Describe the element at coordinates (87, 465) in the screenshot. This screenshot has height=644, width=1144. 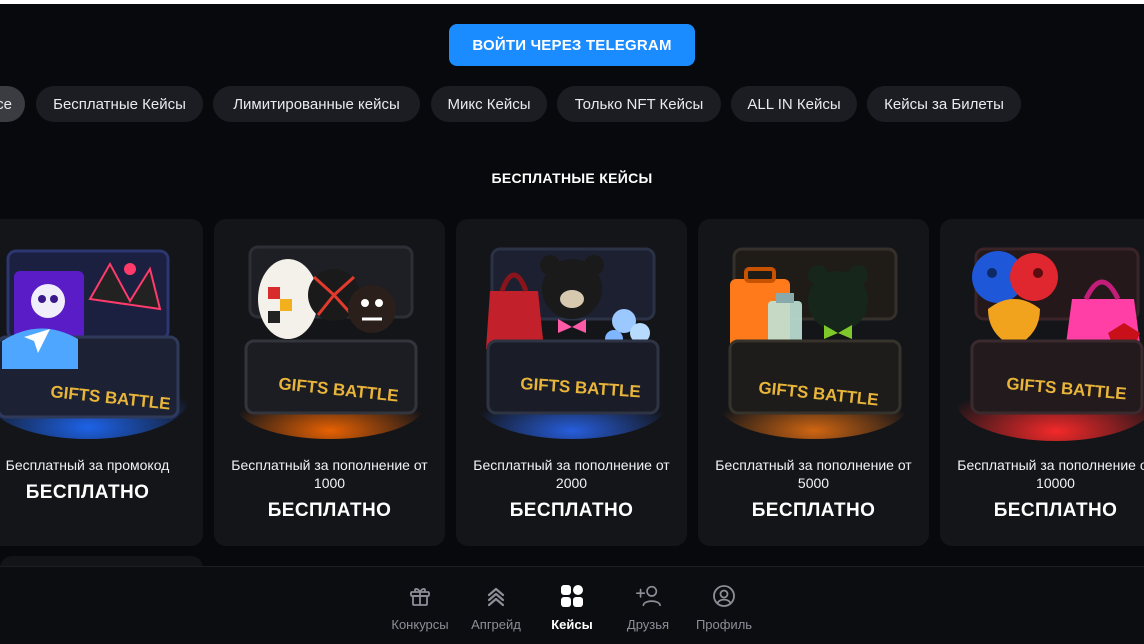
I see `case-name: Бесплатный за промокод` at that location.